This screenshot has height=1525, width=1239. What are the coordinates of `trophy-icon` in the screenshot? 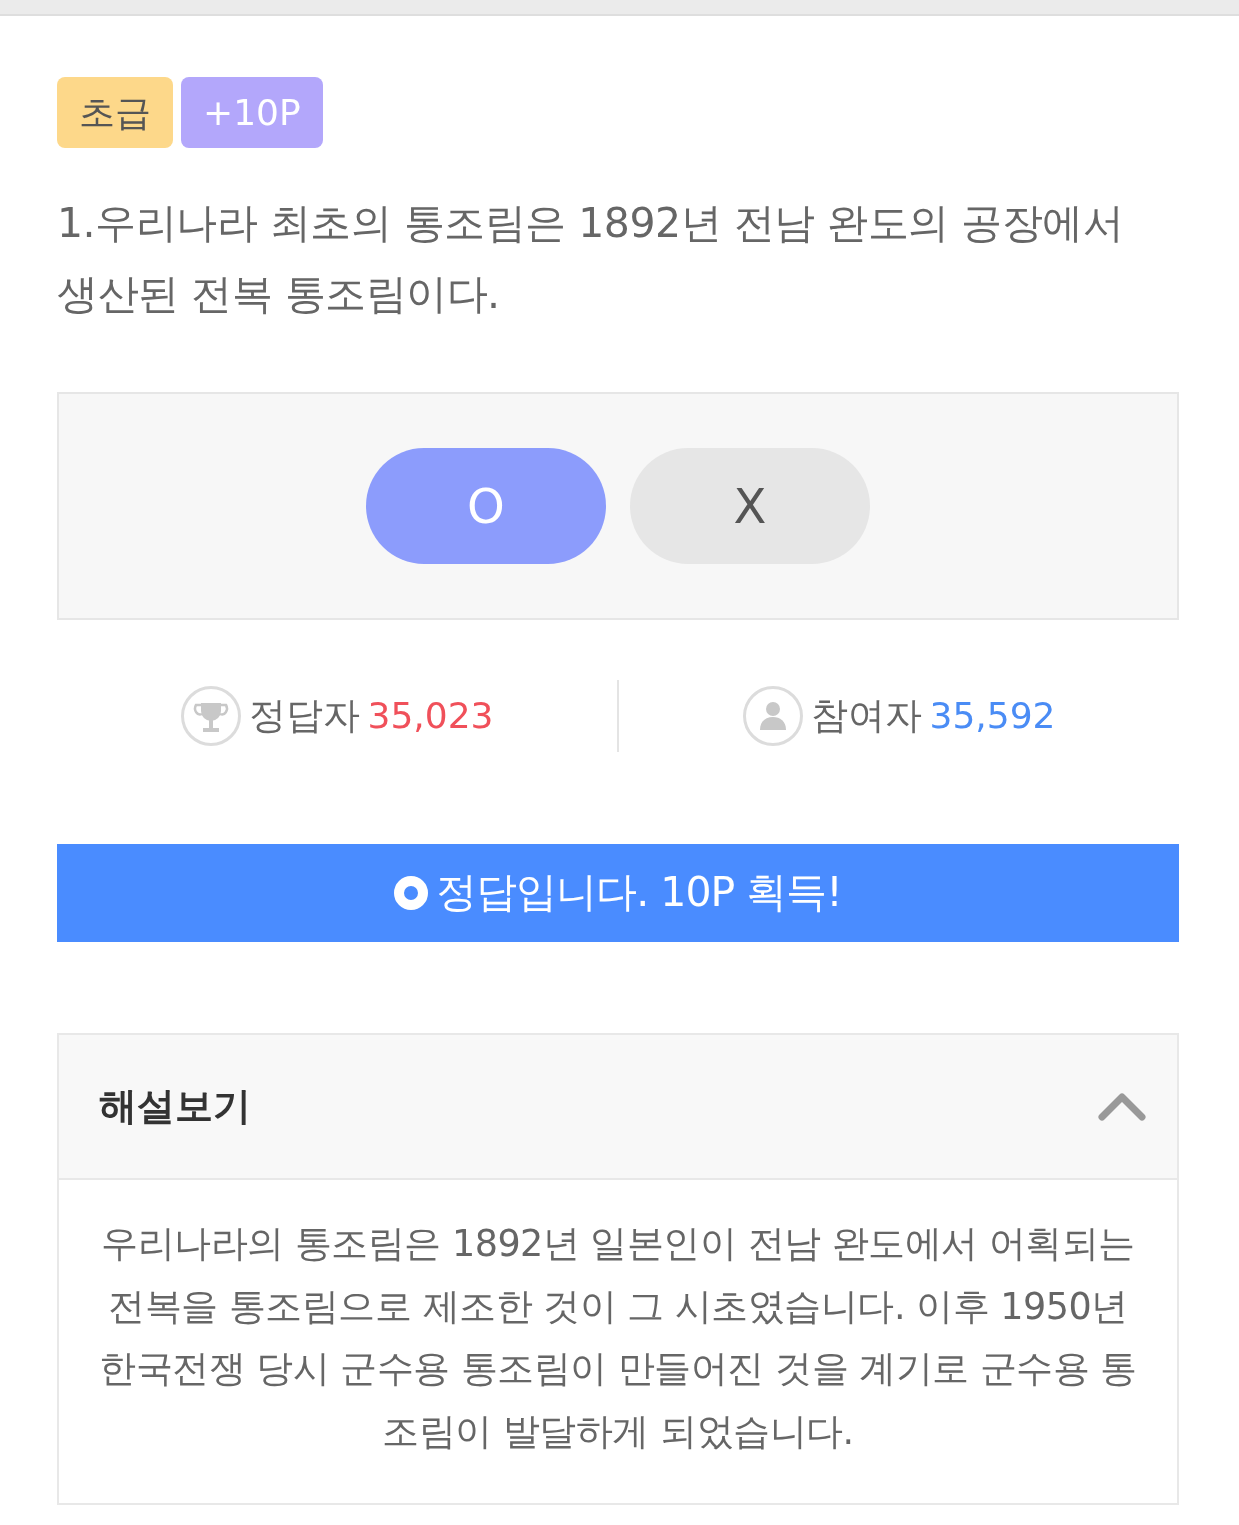 It's located at (210, 716).